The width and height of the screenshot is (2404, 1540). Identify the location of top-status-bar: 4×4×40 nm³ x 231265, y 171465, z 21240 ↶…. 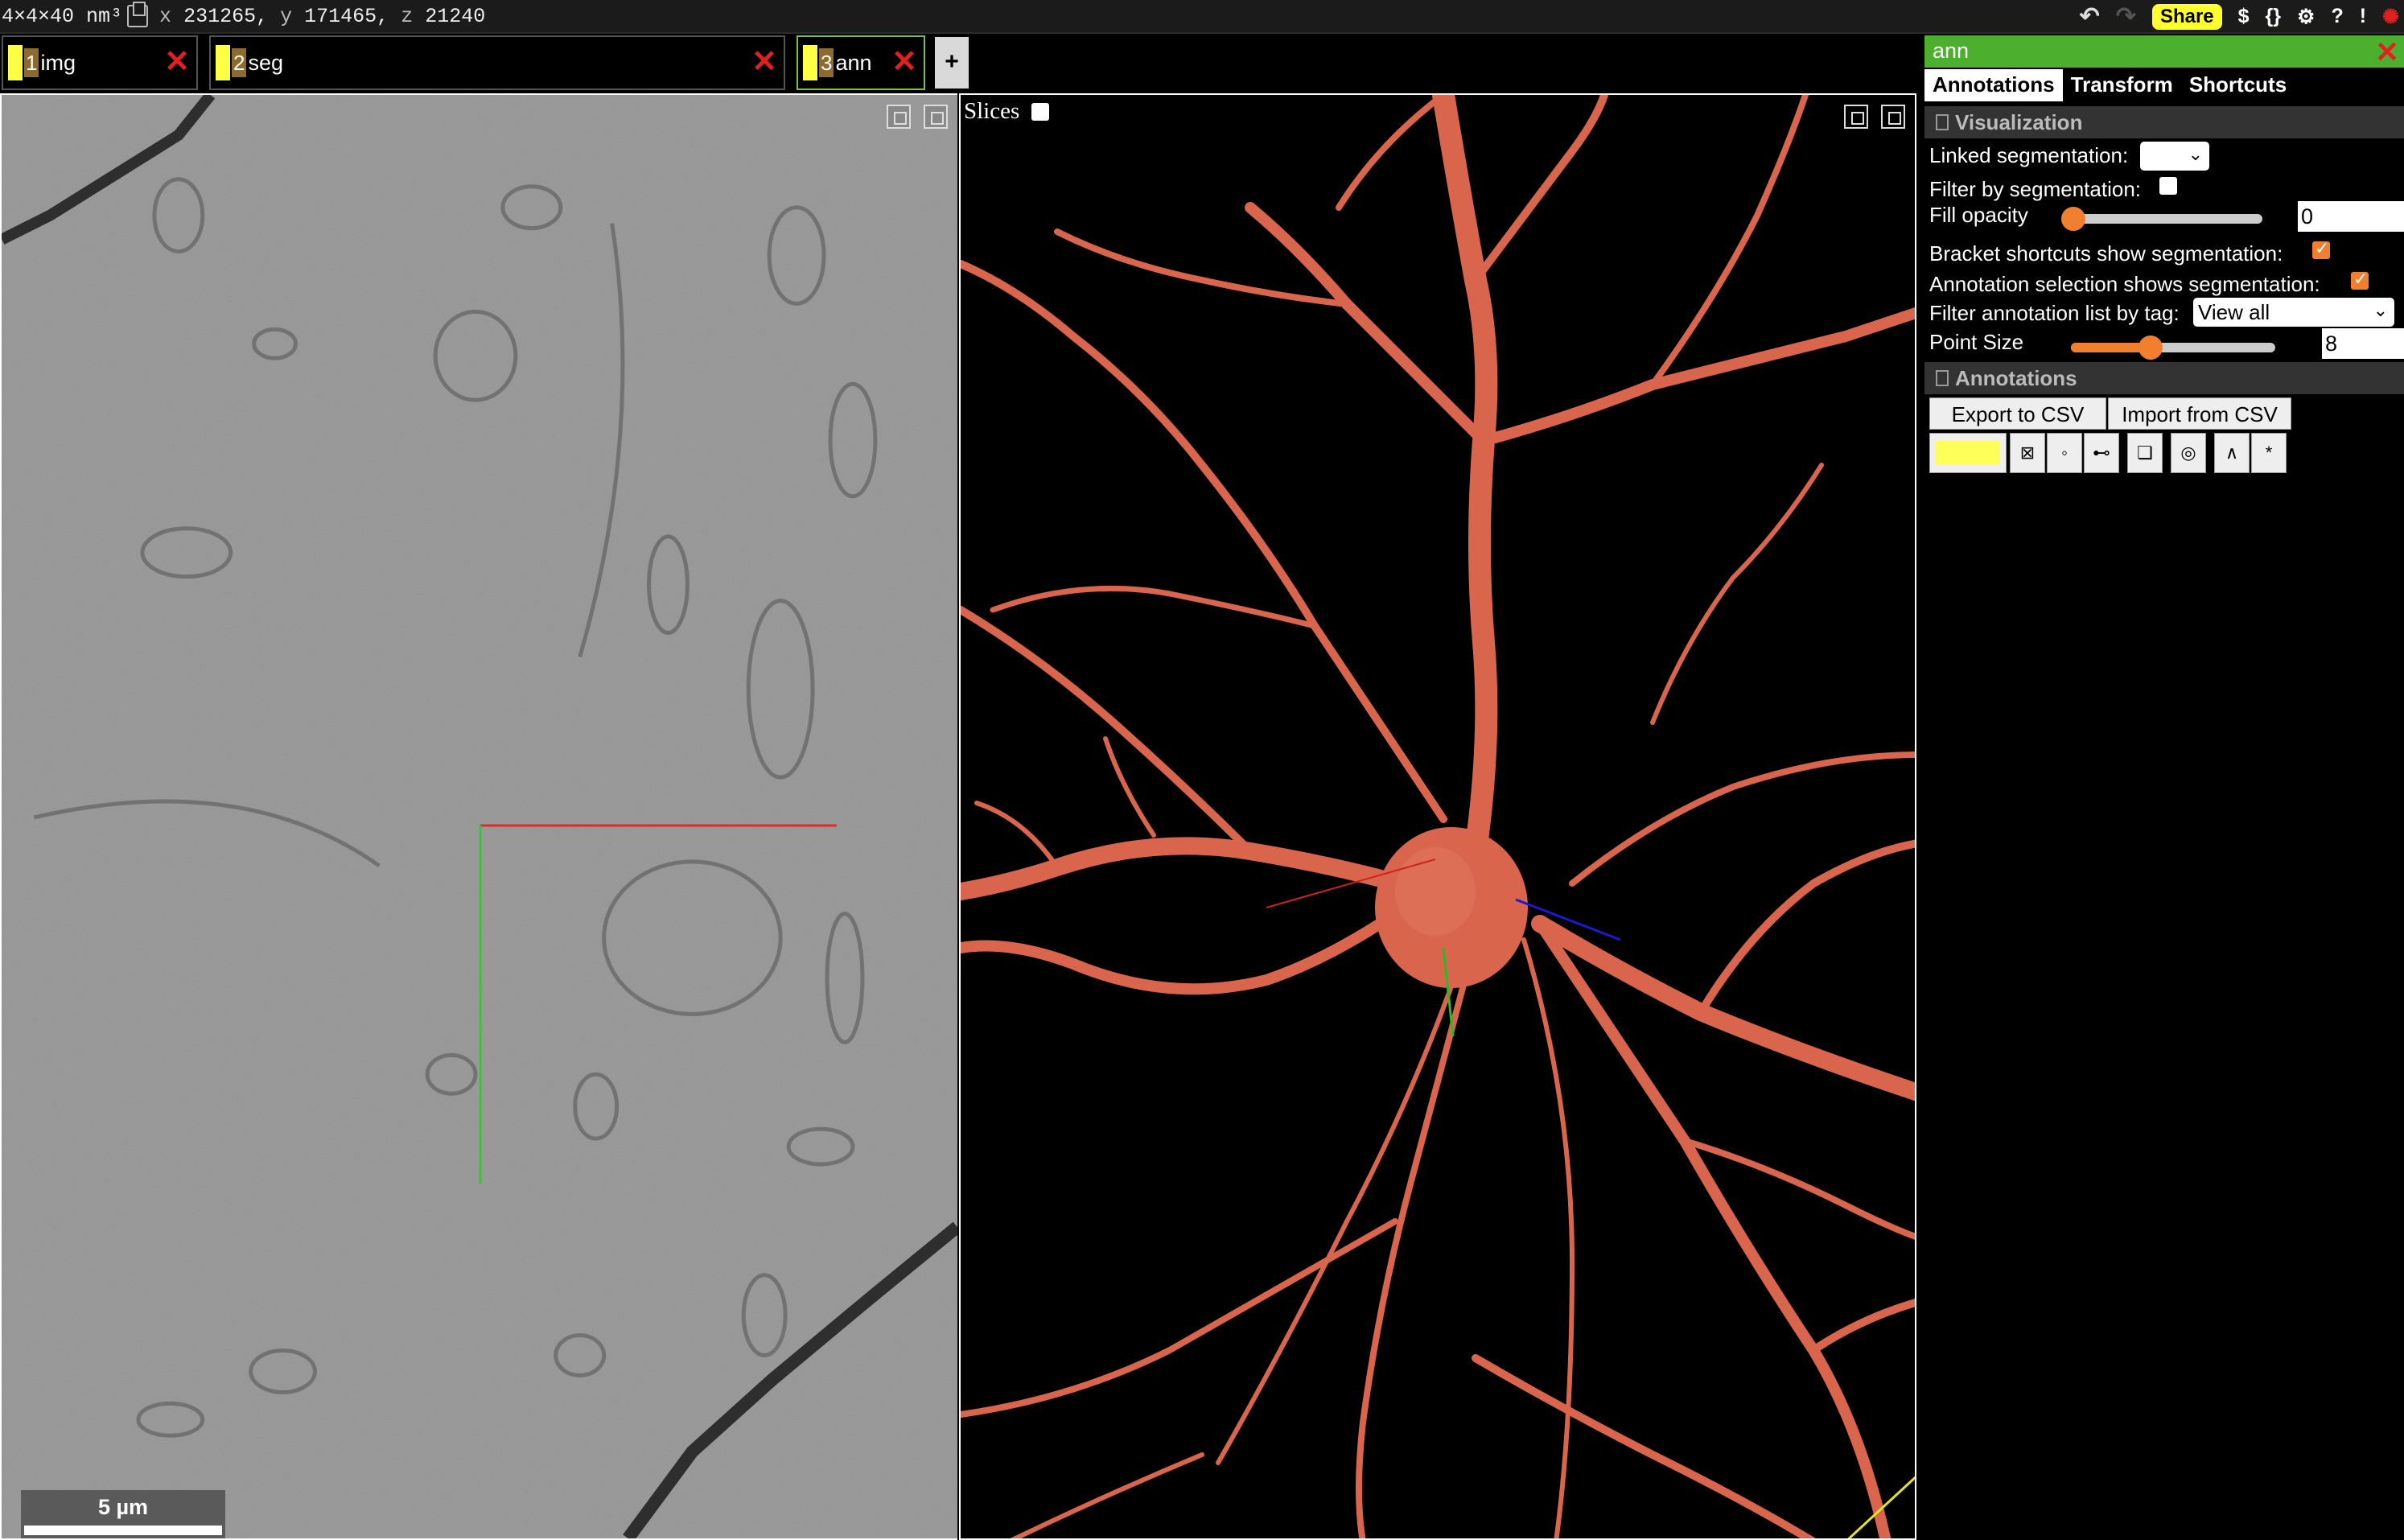
(1202, 17).